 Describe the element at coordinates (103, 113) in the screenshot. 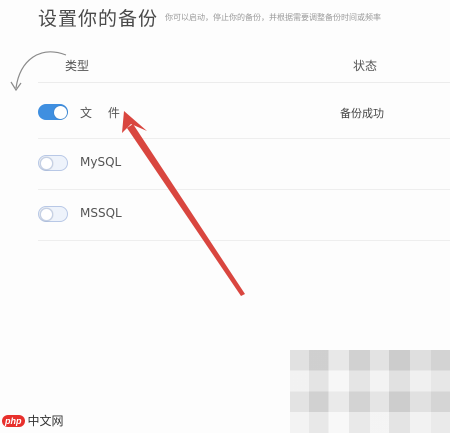

I see `row-label-files: 文 件` at that location.